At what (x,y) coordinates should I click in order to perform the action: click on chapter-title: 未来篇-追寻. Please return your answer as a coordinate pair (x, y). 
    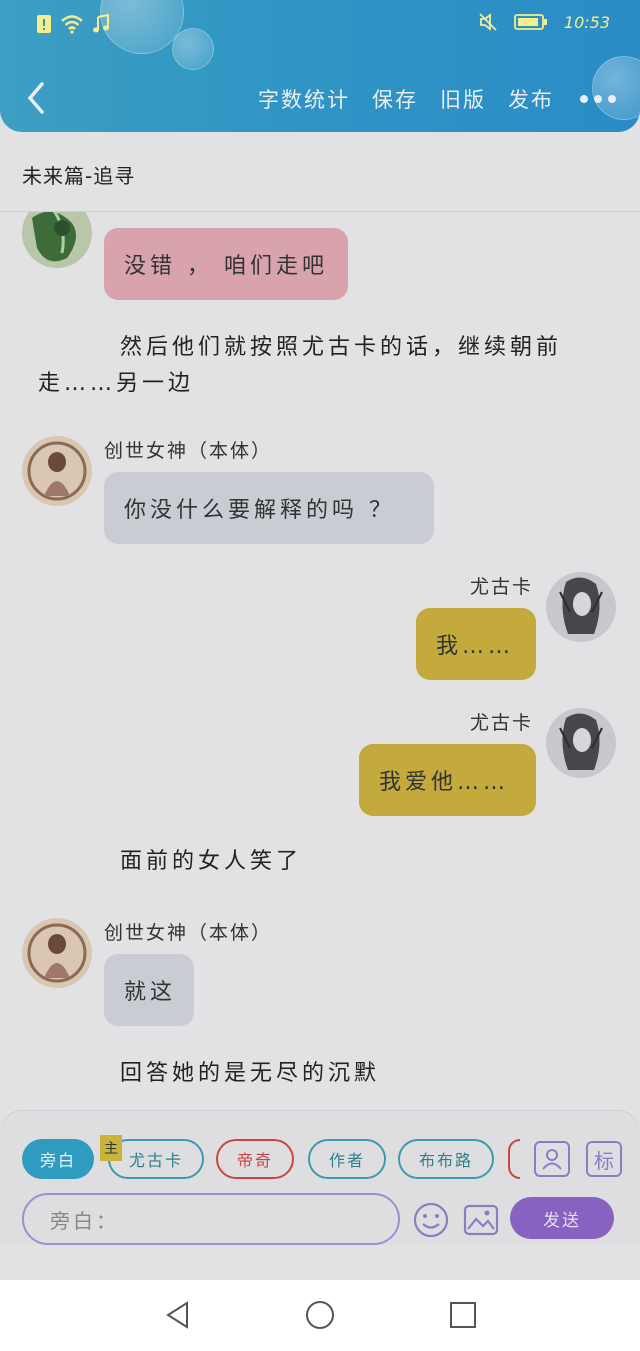
    Looking at the image, I should click on (78, 174).